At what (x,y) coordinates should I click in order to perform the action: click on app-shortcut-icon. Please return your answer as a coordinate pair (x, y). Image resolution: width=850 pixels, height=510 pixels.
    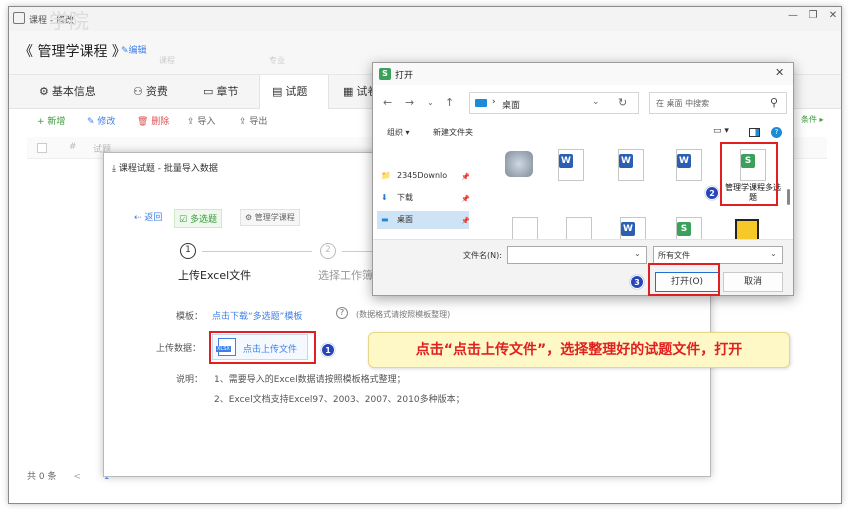
    Looking at the image, I should click on (519, 164).